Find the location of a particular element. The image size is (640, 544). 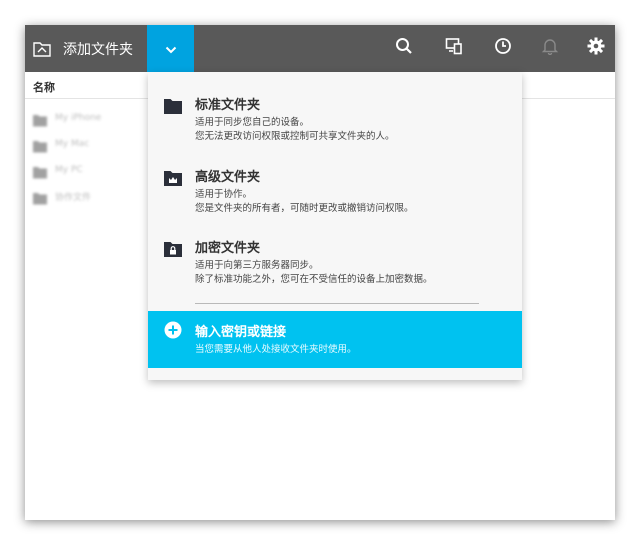

clock-icon is located at coordinates (503, 48).